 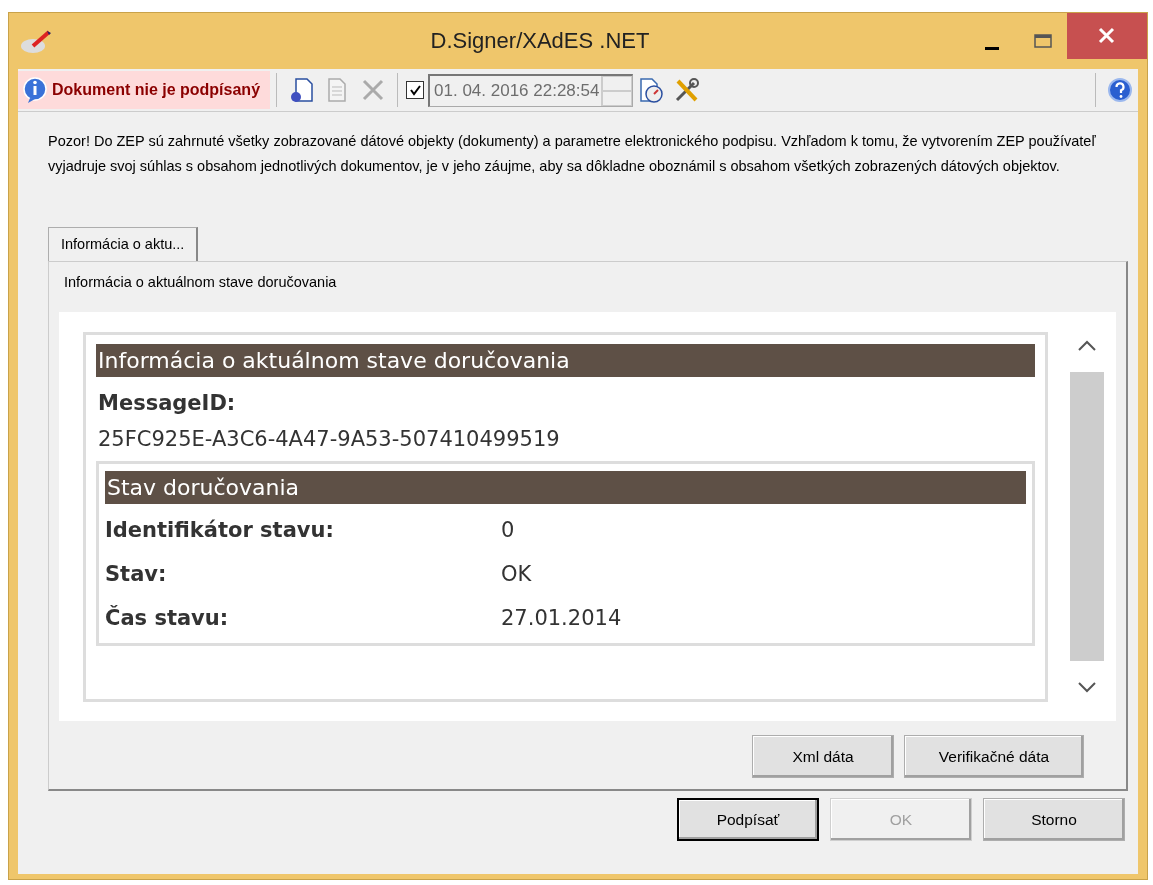 I want to click on field-label: Stav:, so click(x=136, y=574).